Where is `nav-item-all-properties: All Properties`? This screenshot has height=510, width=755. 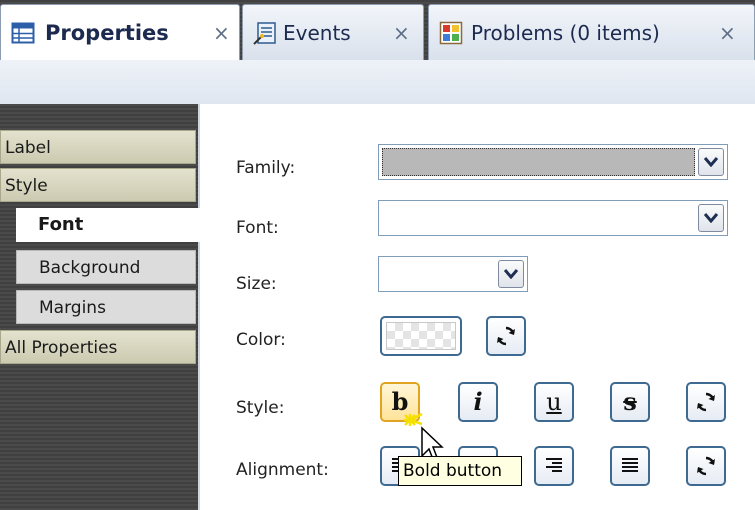 nav-item-all-properties: All Properties is located at coordinates (98, 347).